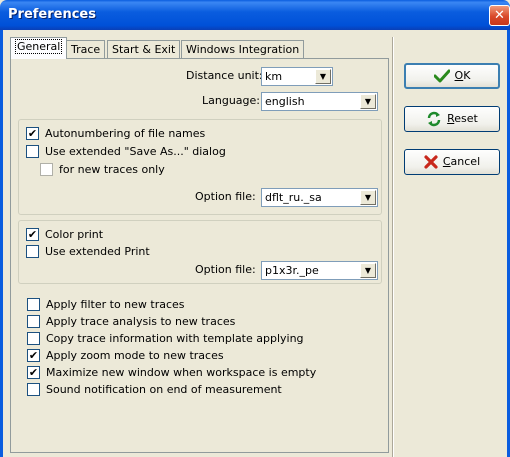  Describe the element at coordinates (293, 197) in the screenshot. I see `file-option-file-value: dflt_ru._sa` at that location.